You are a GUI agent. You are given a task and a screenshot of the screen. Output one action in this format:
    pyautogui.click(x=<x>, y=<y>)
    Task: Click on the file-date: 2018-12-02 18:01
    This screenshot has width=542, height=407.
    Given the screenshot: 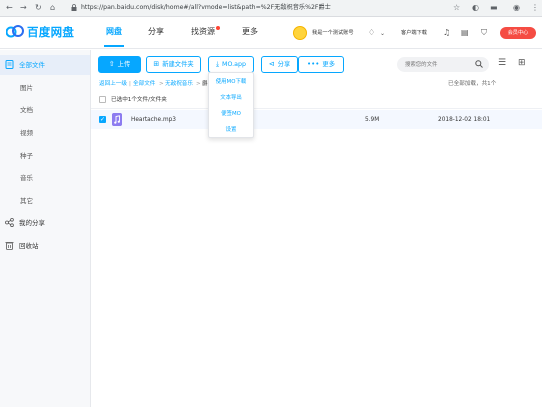 What is the action you would take?
    pyautogui.click(x=464, y=120)
    